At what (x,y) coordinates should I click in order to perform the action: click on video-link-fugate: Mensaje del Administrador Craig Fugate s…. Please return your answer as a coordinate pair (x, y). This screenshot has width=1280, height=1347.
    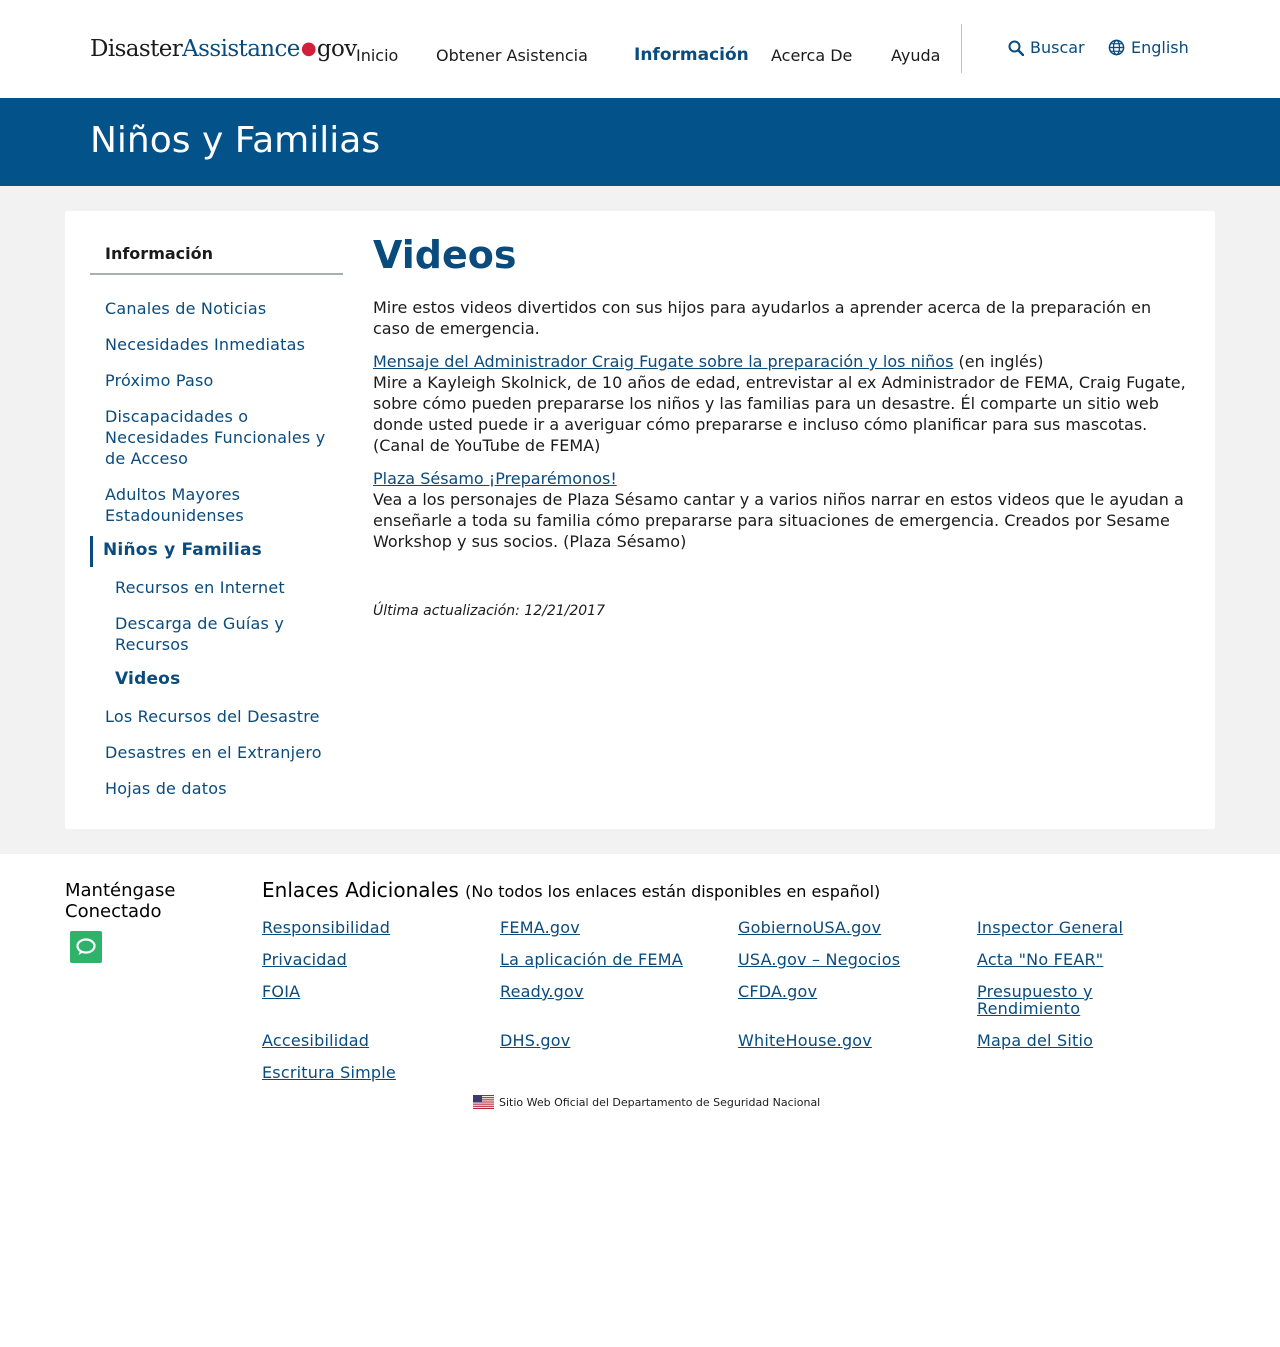
    Looking at the image, I should click on (663, 361).